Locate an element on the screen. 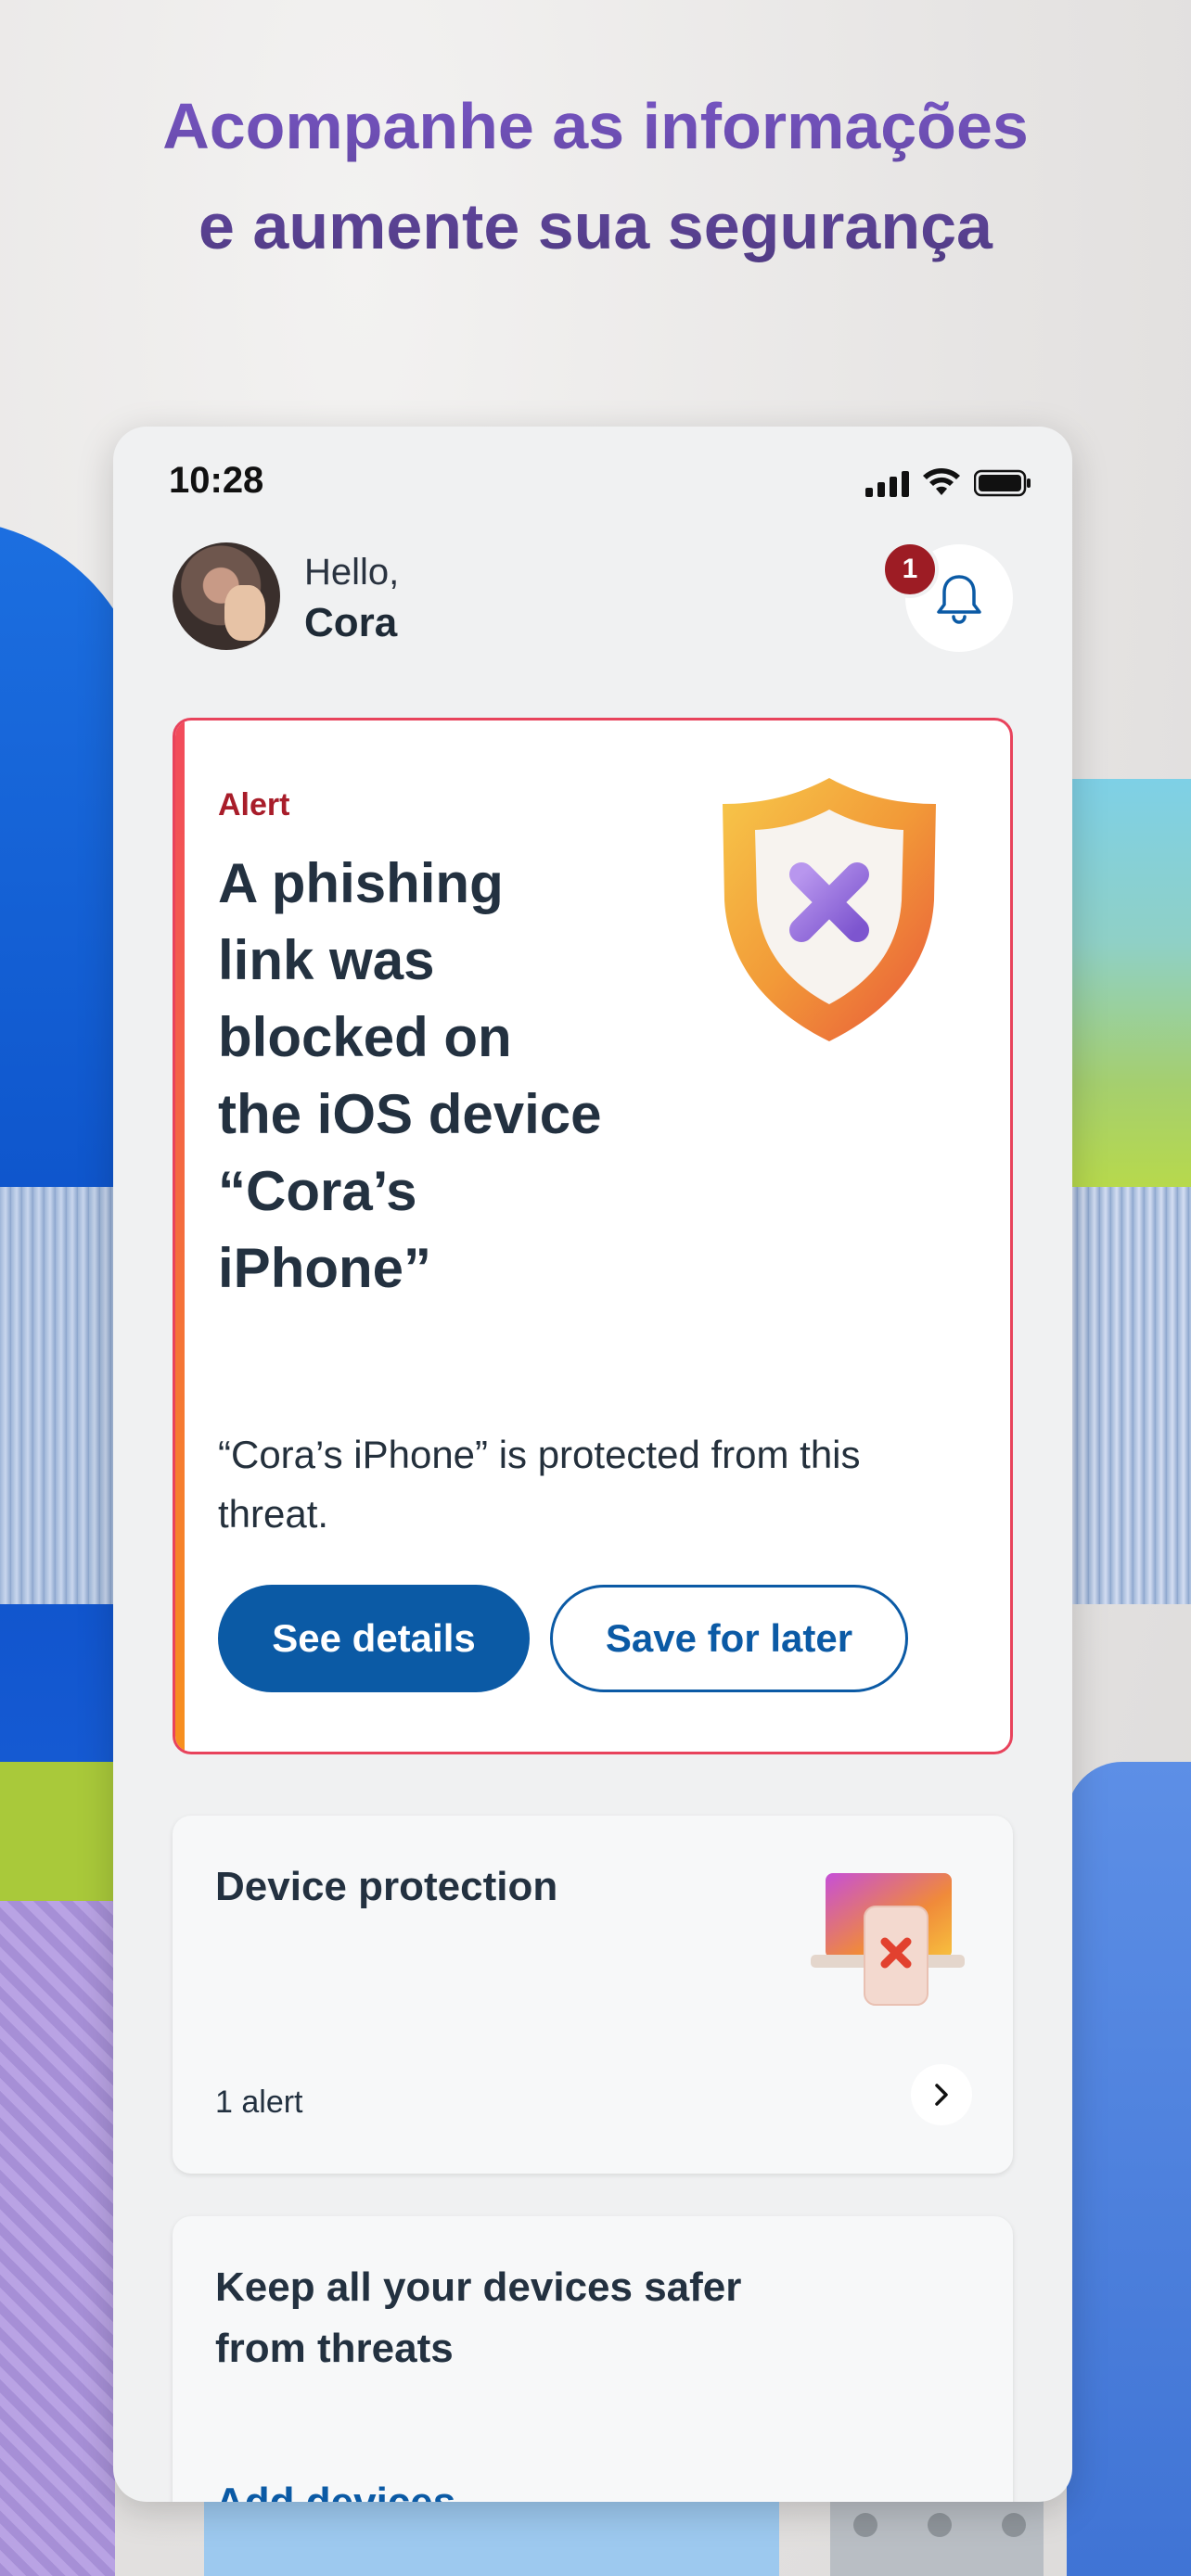  user-name: Cora is located at coordinates (351, 622).